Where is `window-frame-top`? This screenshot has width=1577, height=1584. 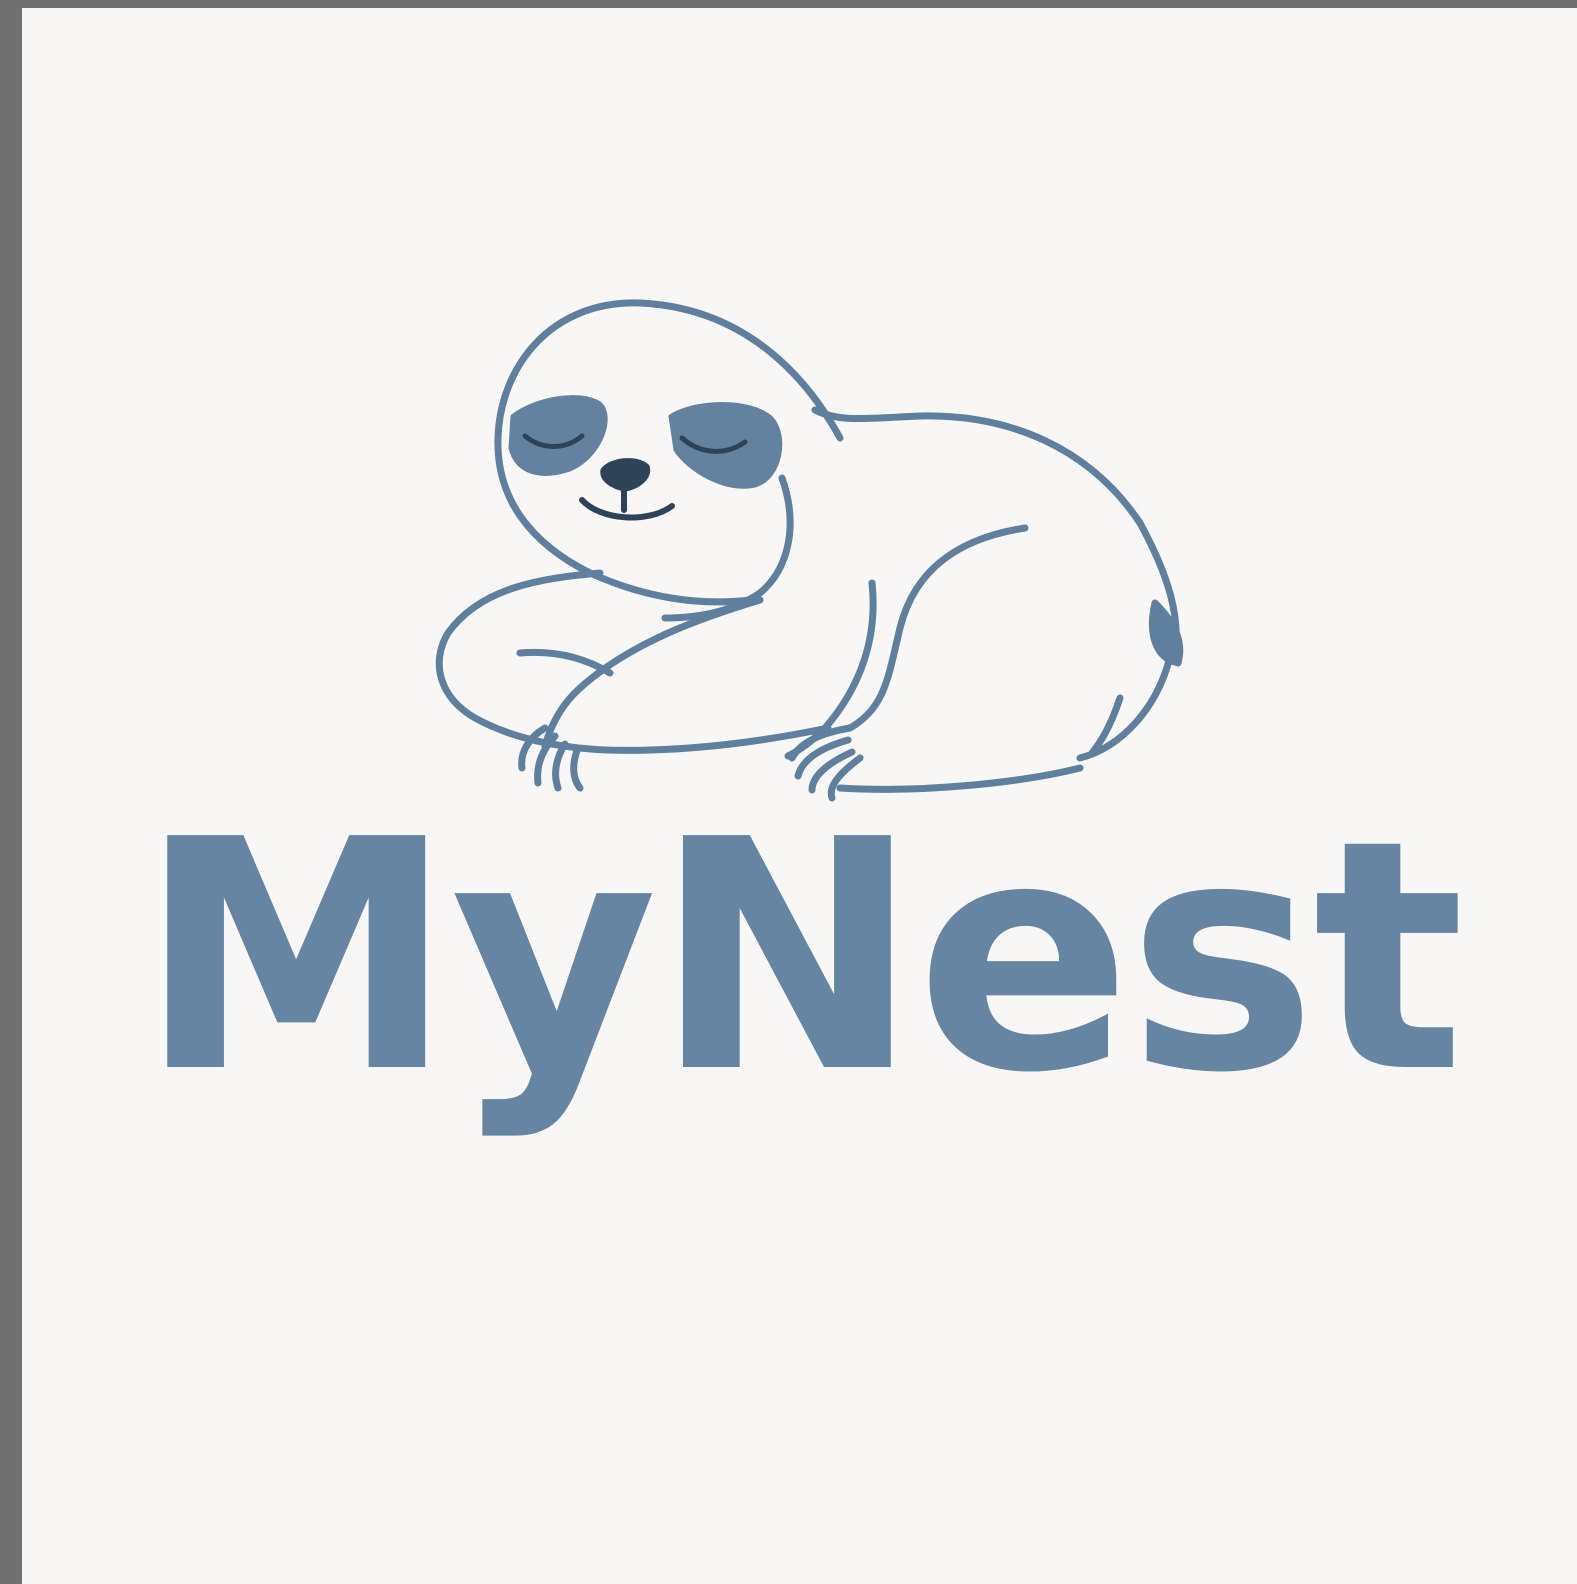 window-frame-top is located at coordinates (788, 4).